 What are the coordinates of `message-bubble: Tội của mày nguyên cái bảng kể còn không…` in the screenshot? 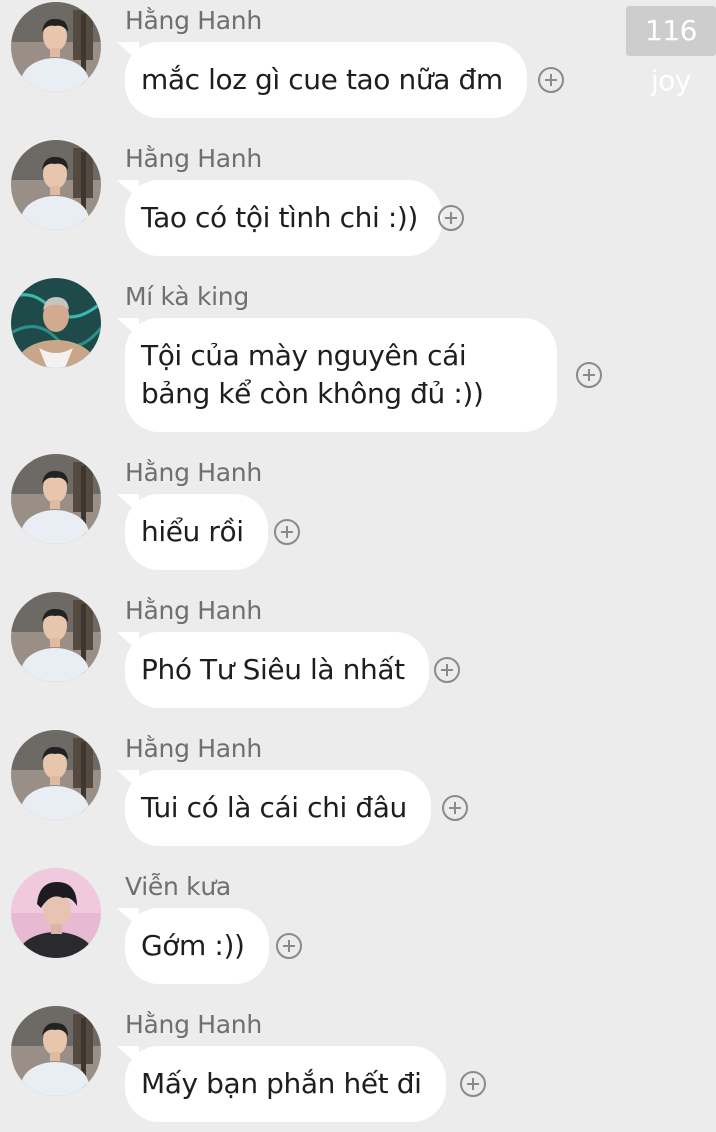 It's located at (341, 375).